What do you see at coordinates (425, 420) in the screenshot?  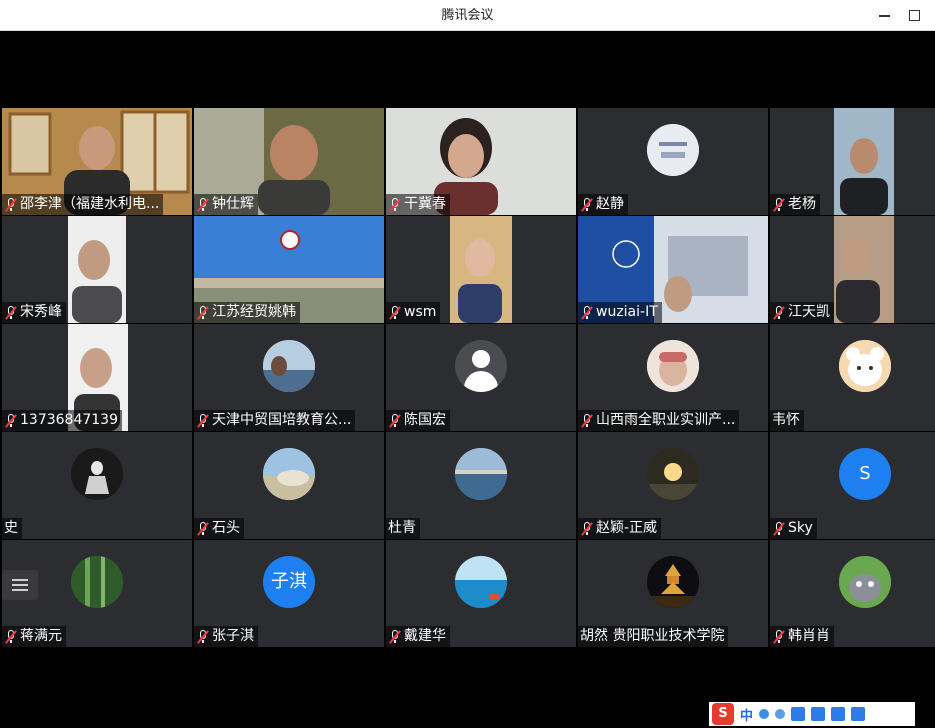 I see `participant-name: 陈国宏` at bounding box center [425, 420].